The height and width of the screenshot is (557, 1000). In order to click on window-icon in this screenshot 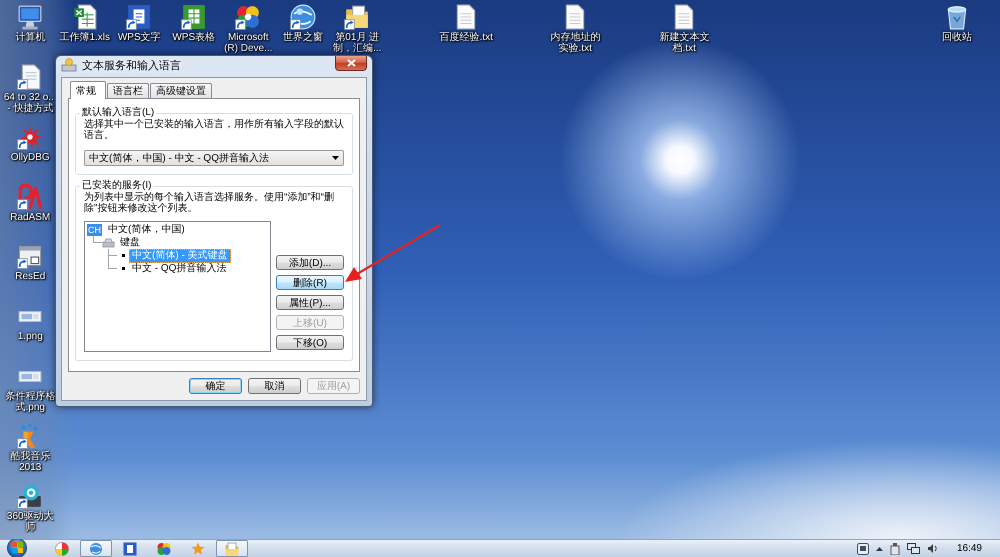, I will do `click(30, 256)`.